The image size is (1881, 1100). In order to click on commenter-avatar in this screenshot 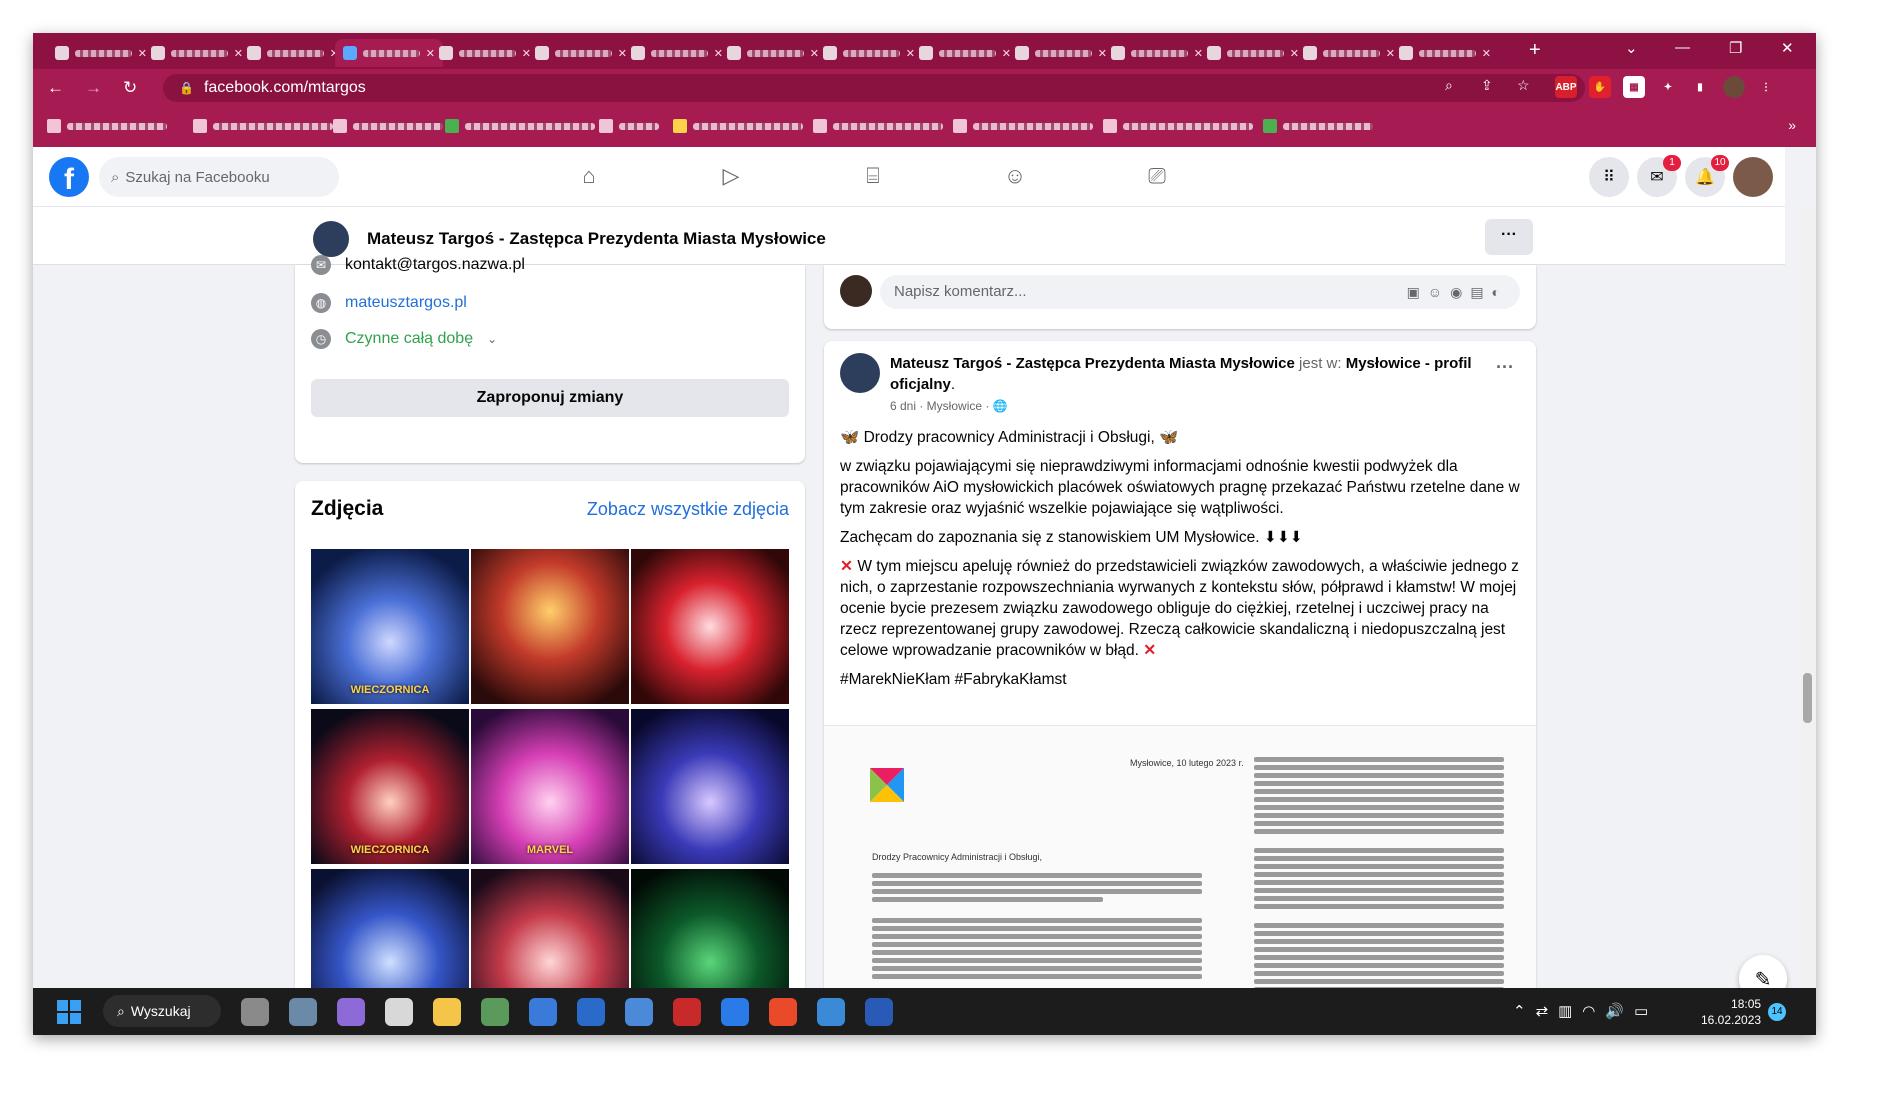, I will do `click(856, 291)`.